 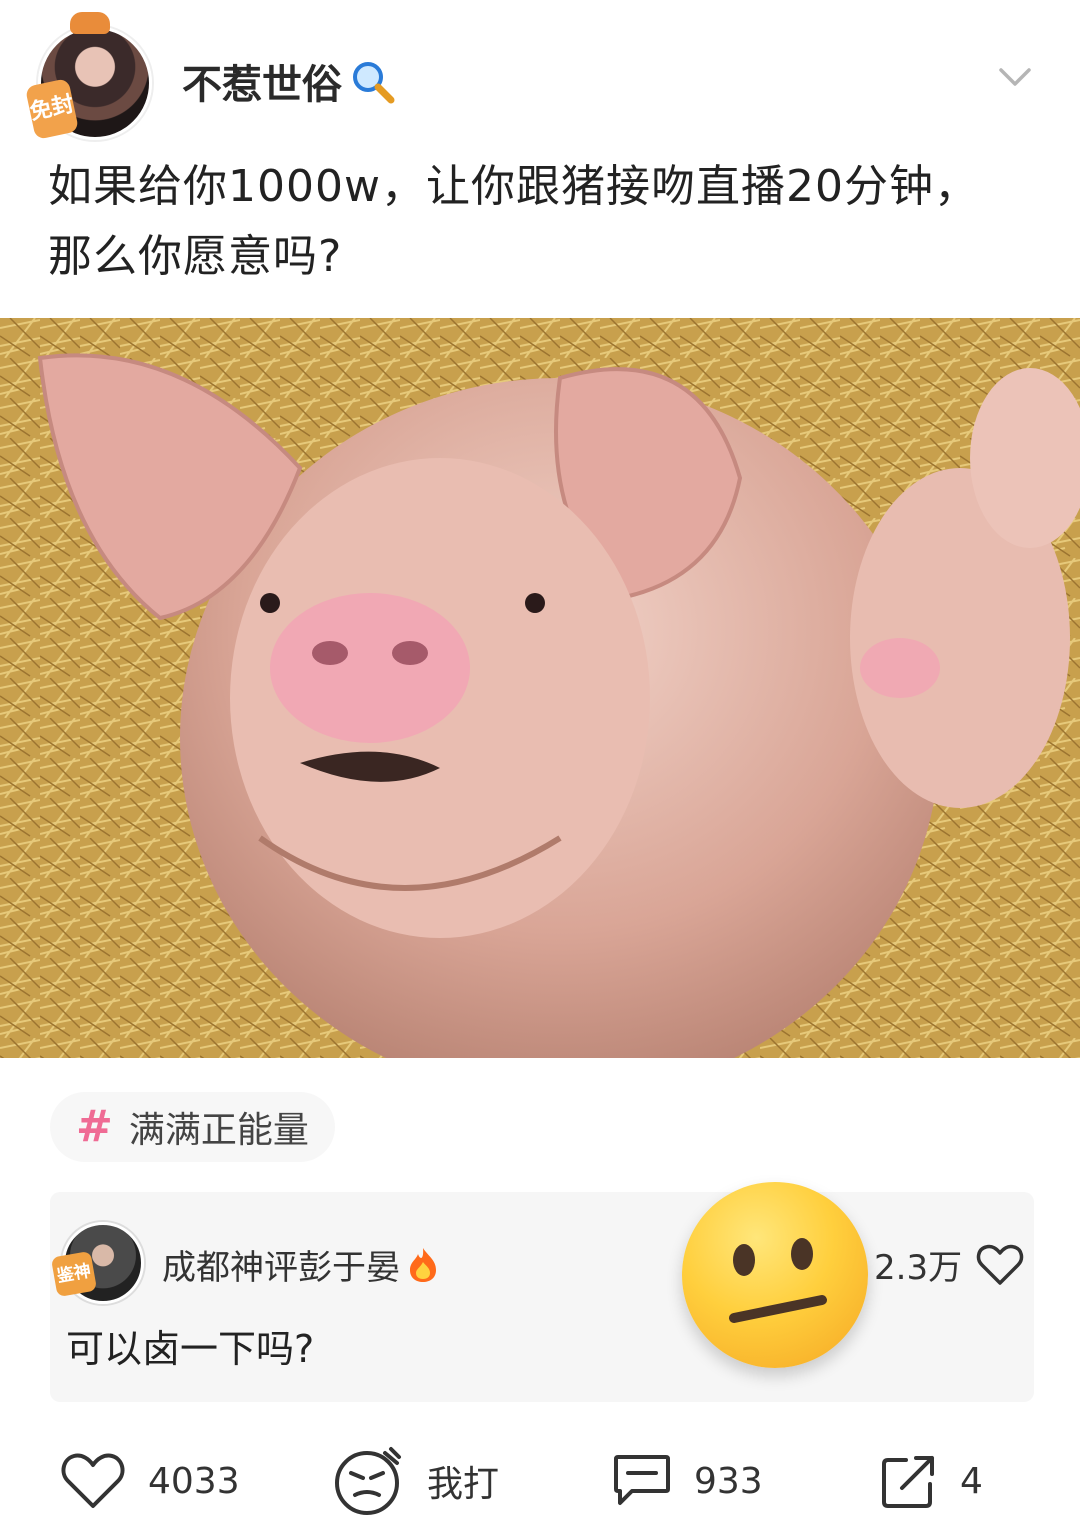 I want to click on share-button: 4, so click(x=931, y=1481).